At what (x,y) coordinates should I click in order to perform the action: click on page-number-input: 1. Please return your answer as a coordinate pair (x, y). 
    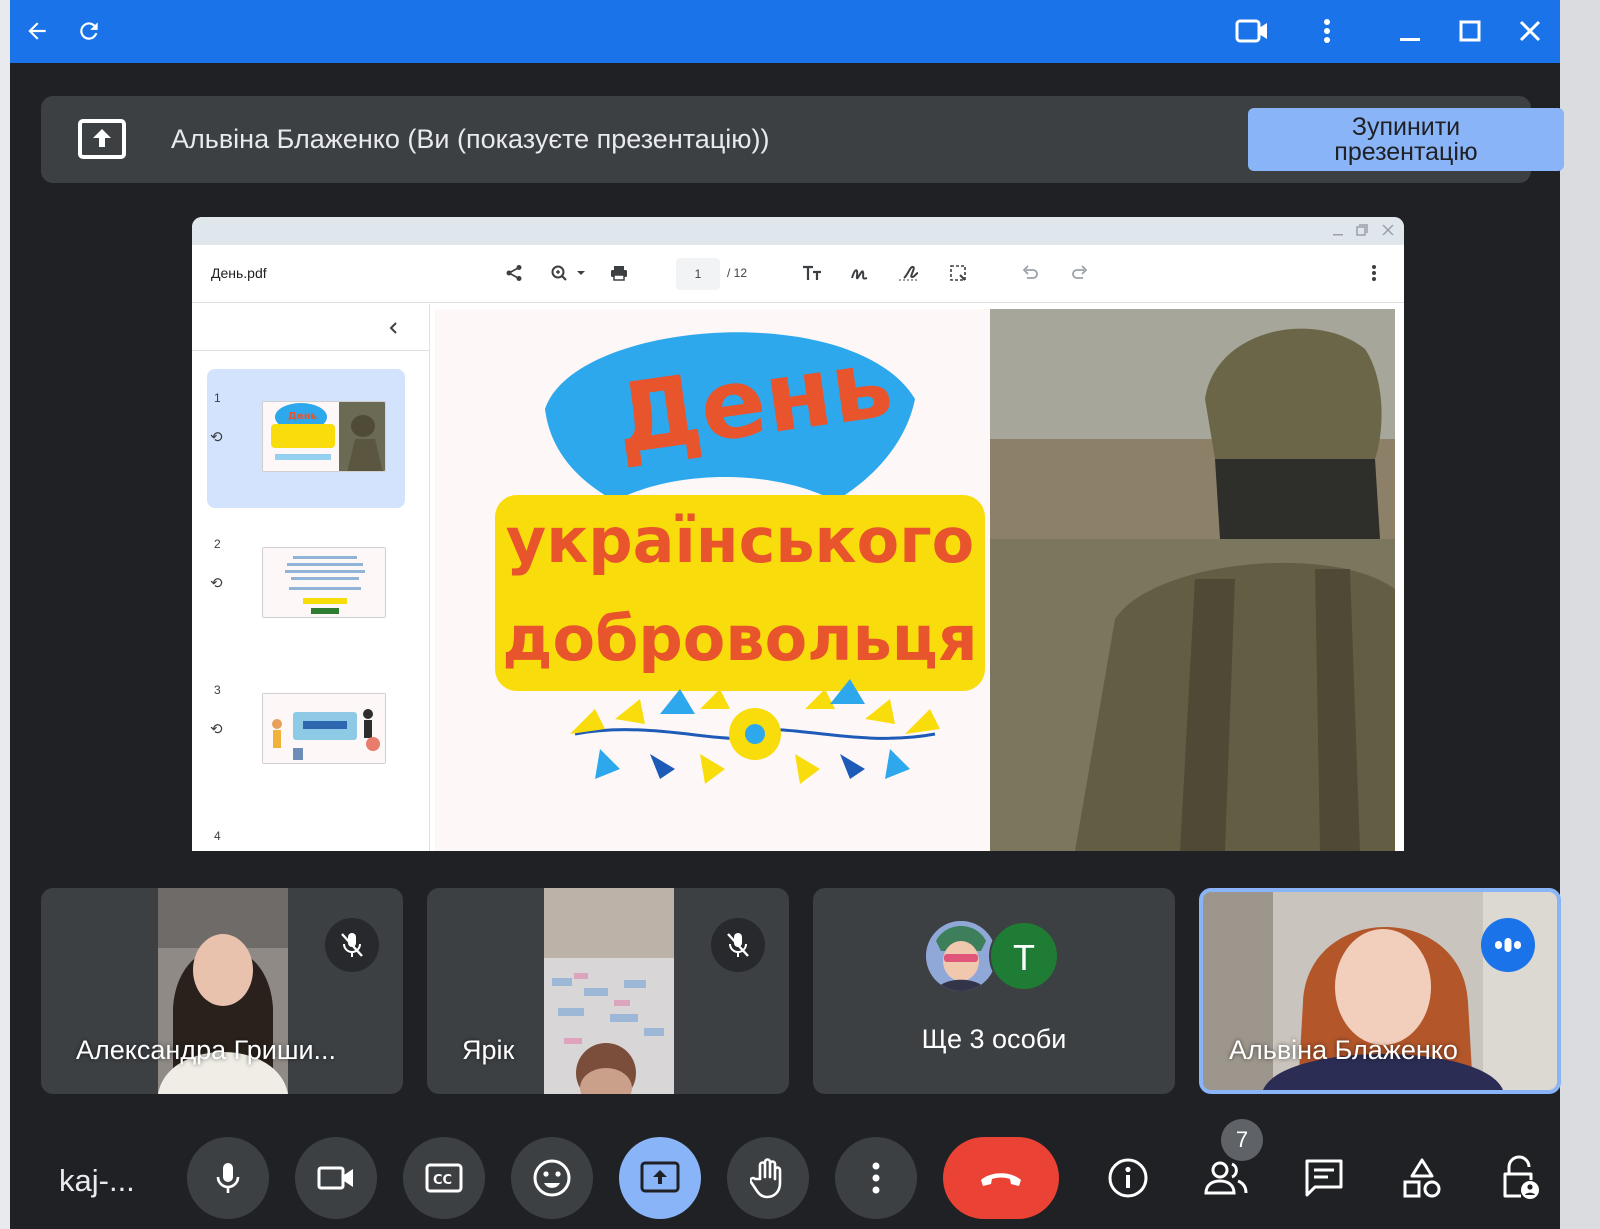
    Looking at the image, I should click on (698, 274).